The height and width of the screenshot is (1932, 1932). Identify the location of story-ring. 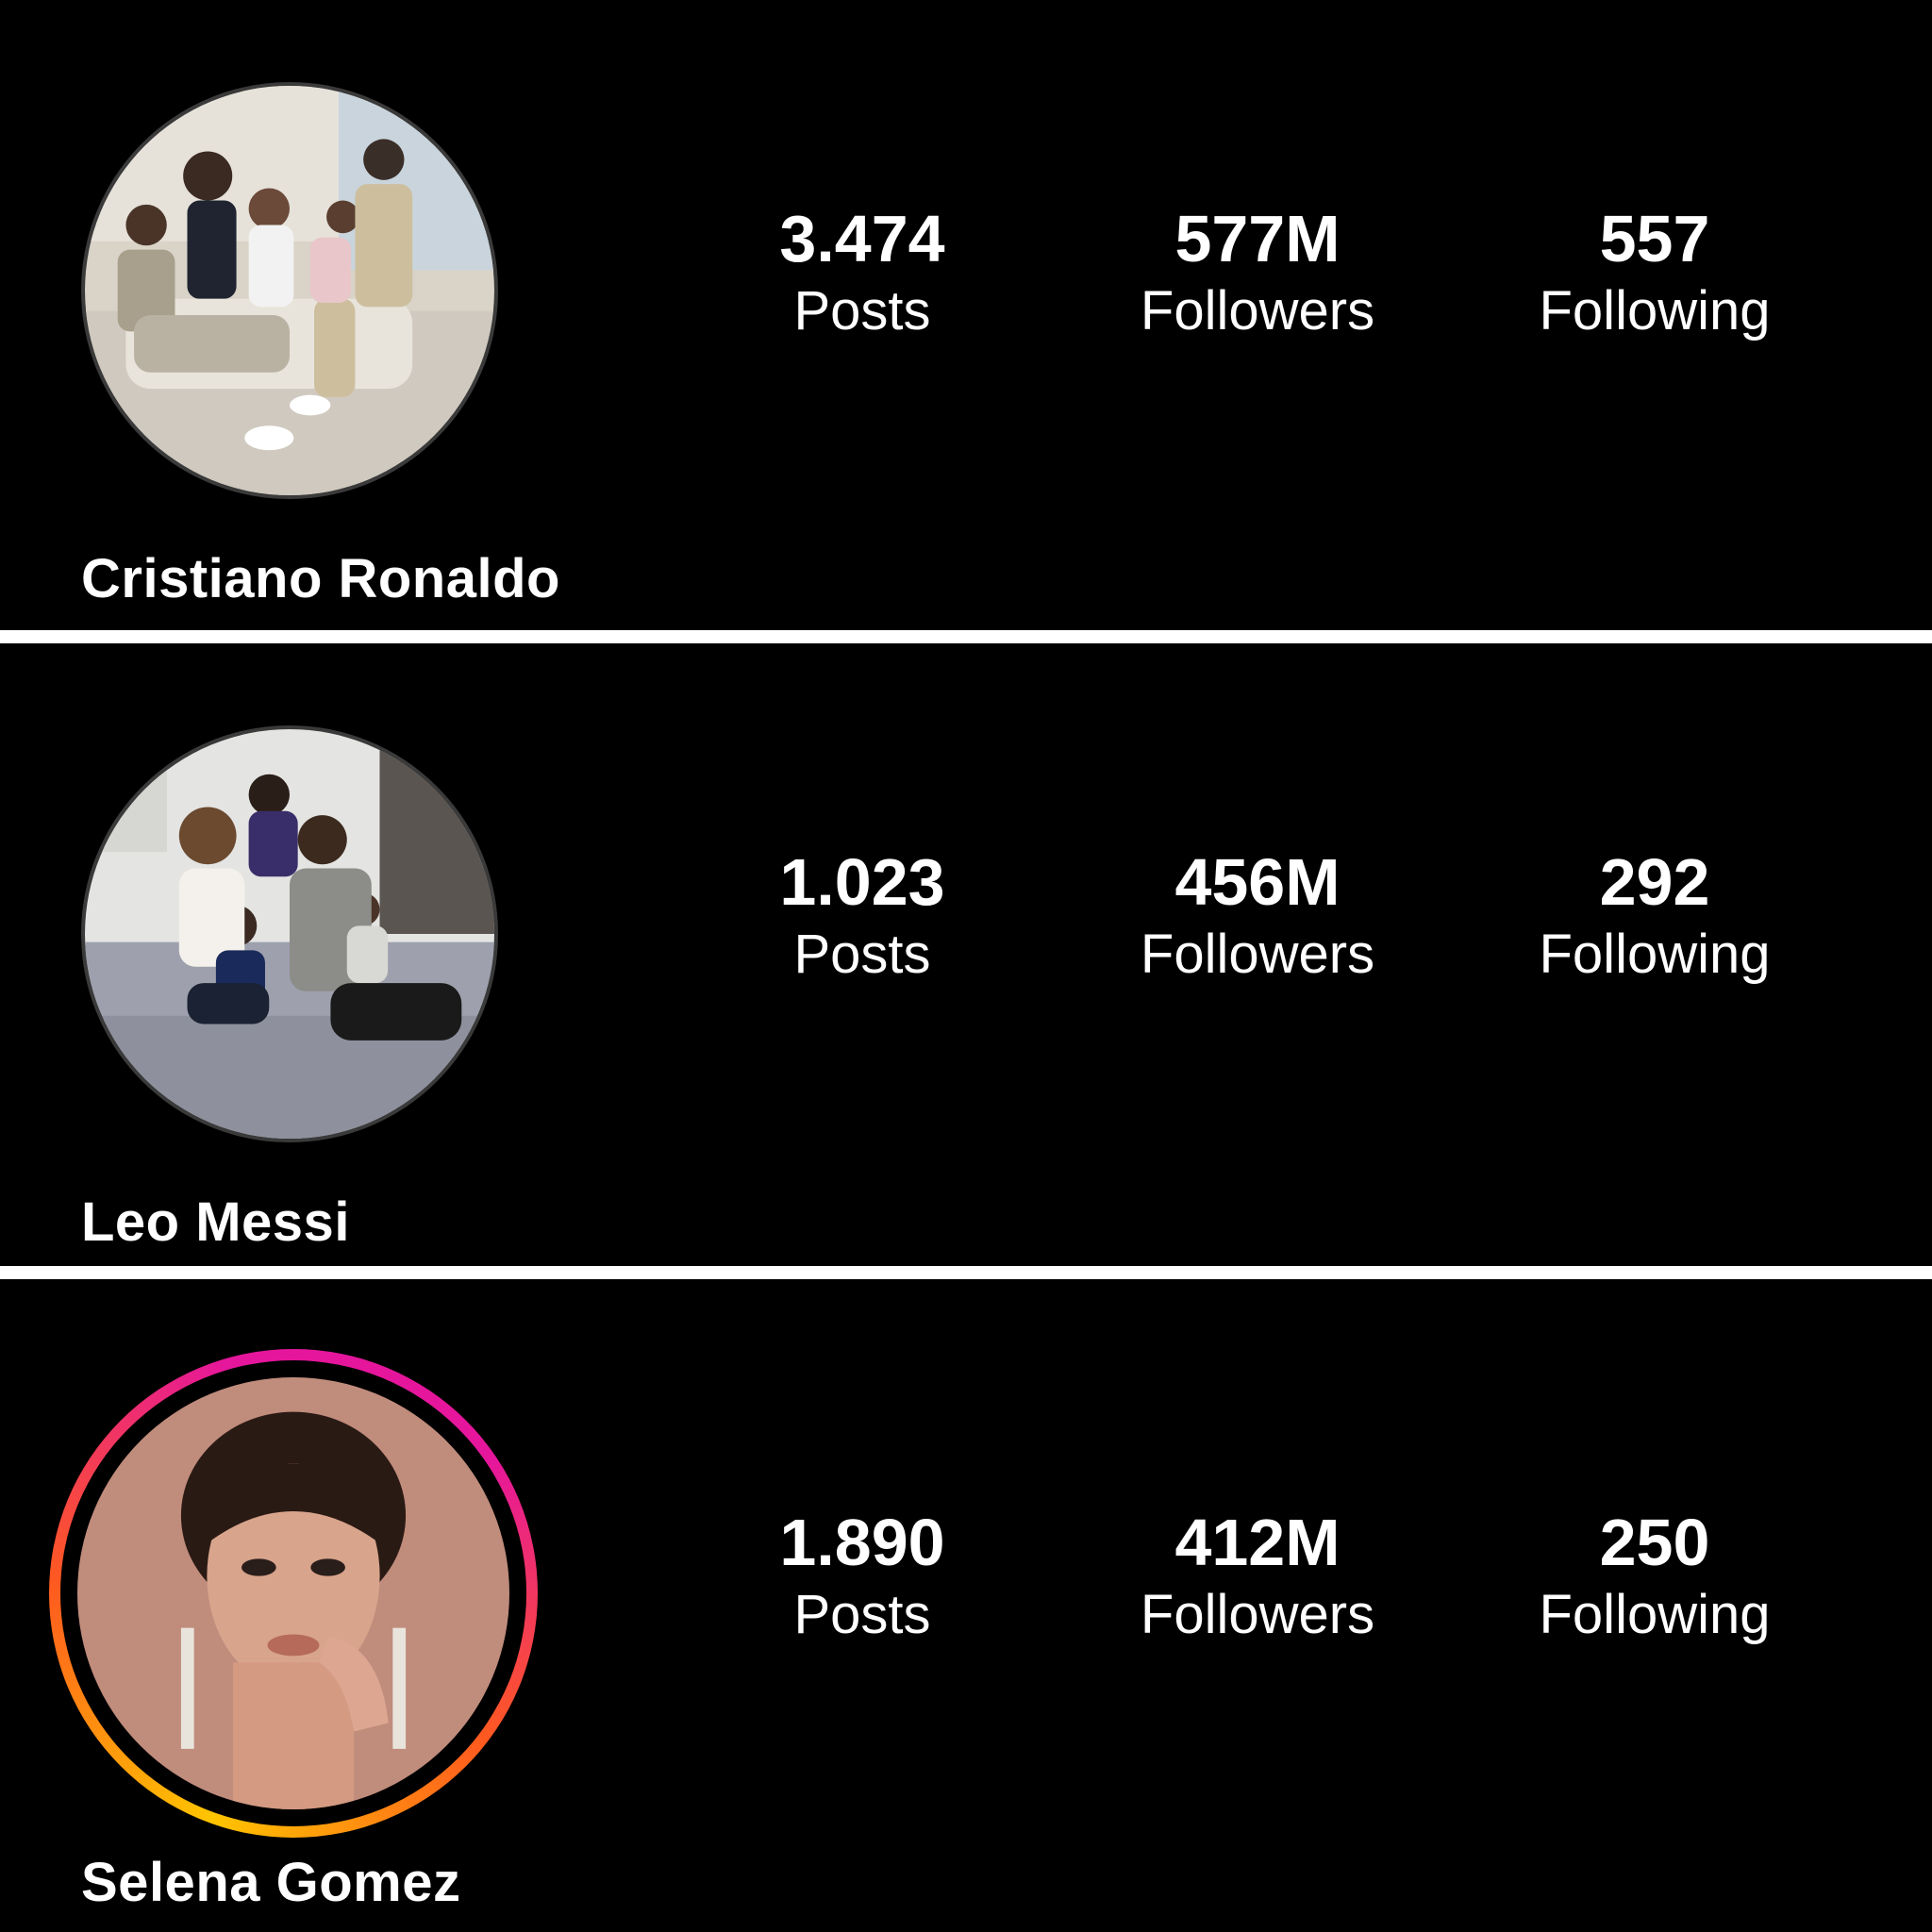
(293, 1594).